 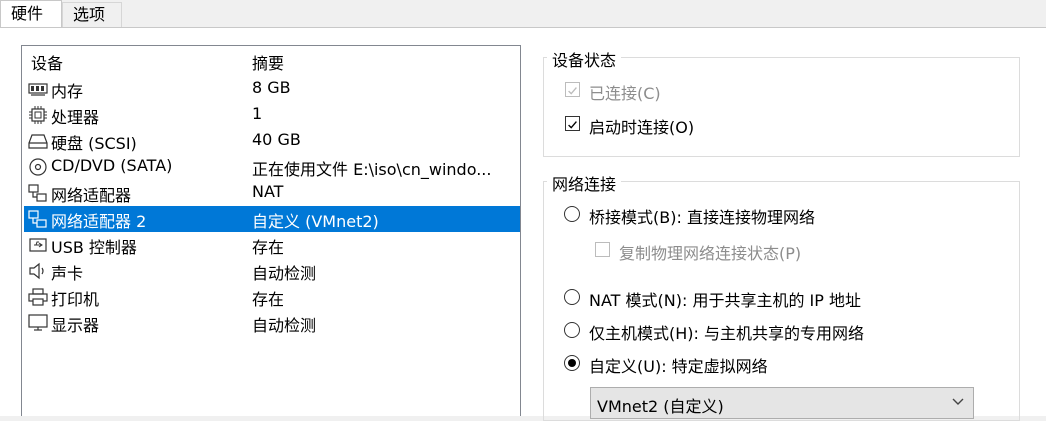 What do you see at coordinates (660, 406) in the screenshot?
I see `custom-network-value: VMnet2 (自定义)` at bounding box center [660, 406].